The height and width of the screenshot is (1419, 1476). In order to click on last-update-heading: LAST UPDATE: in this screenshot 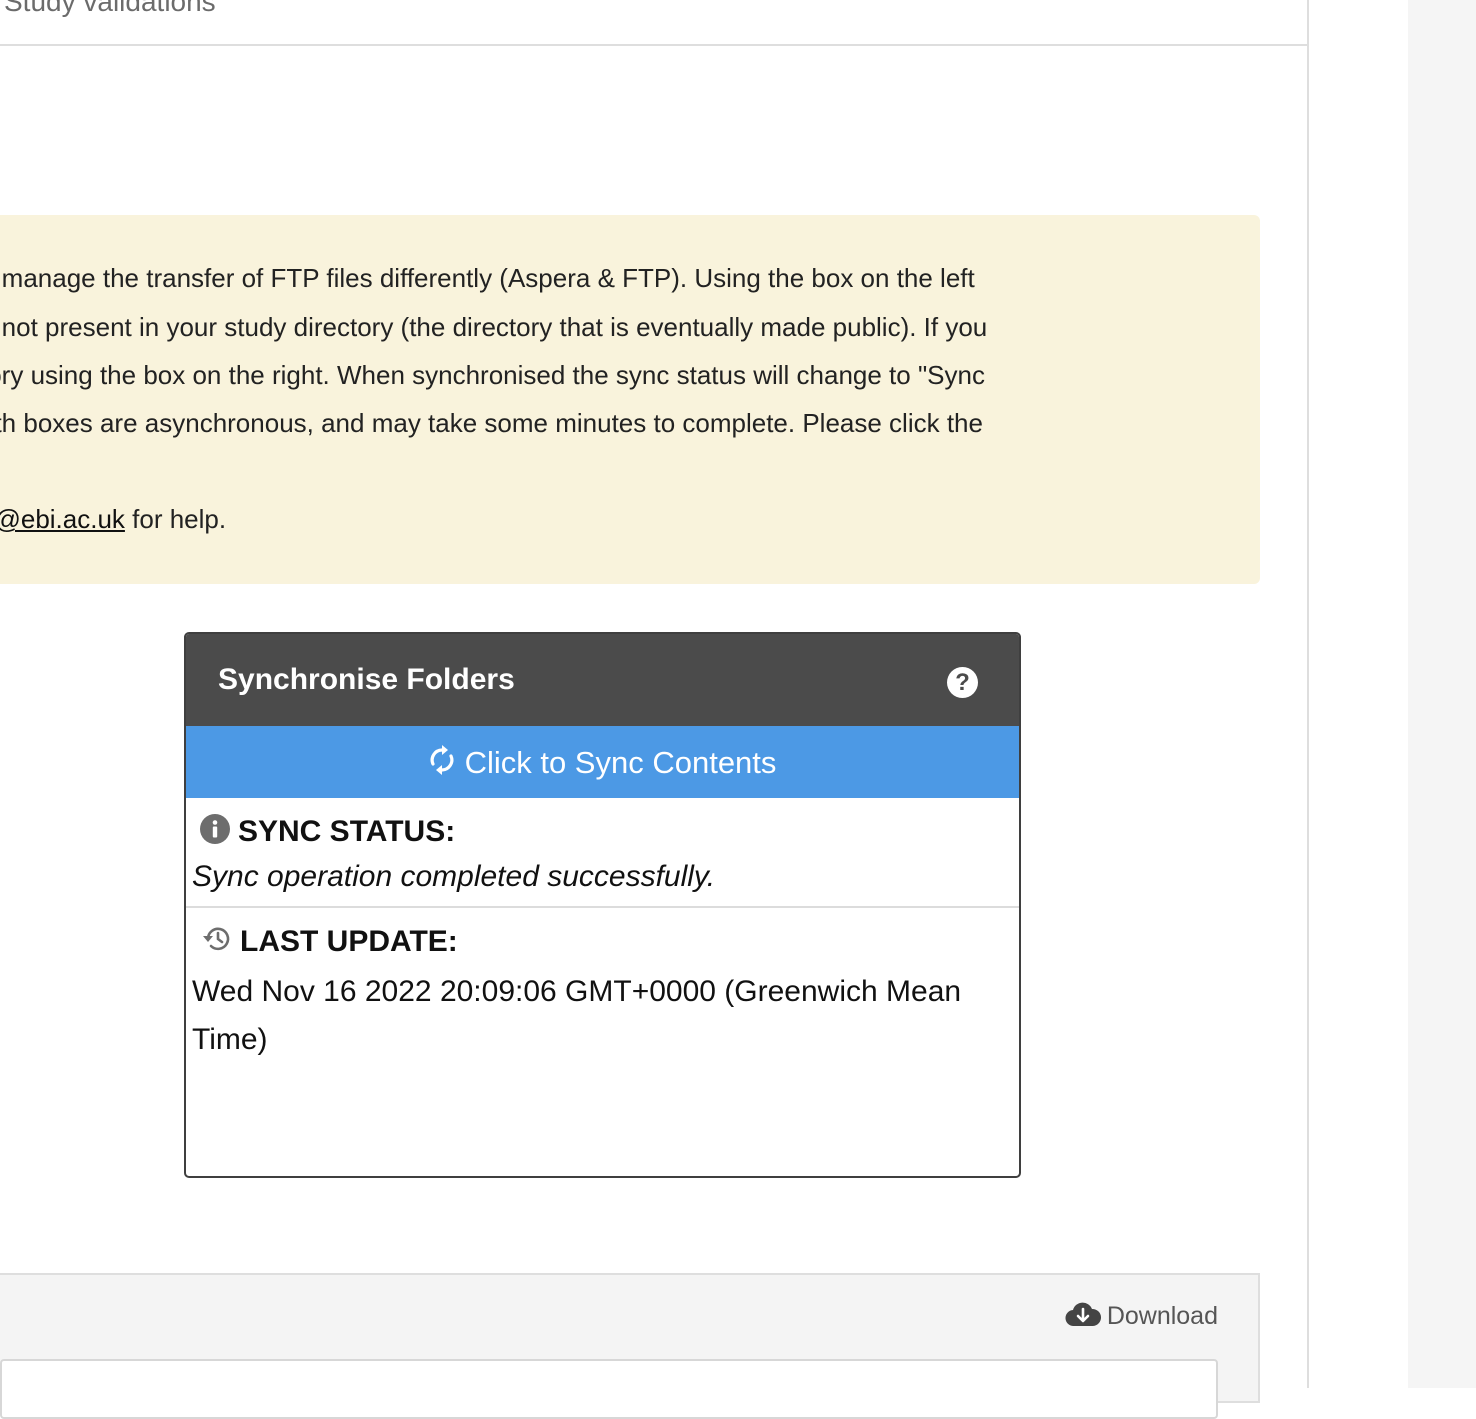, I will do `click(329, 941)`.